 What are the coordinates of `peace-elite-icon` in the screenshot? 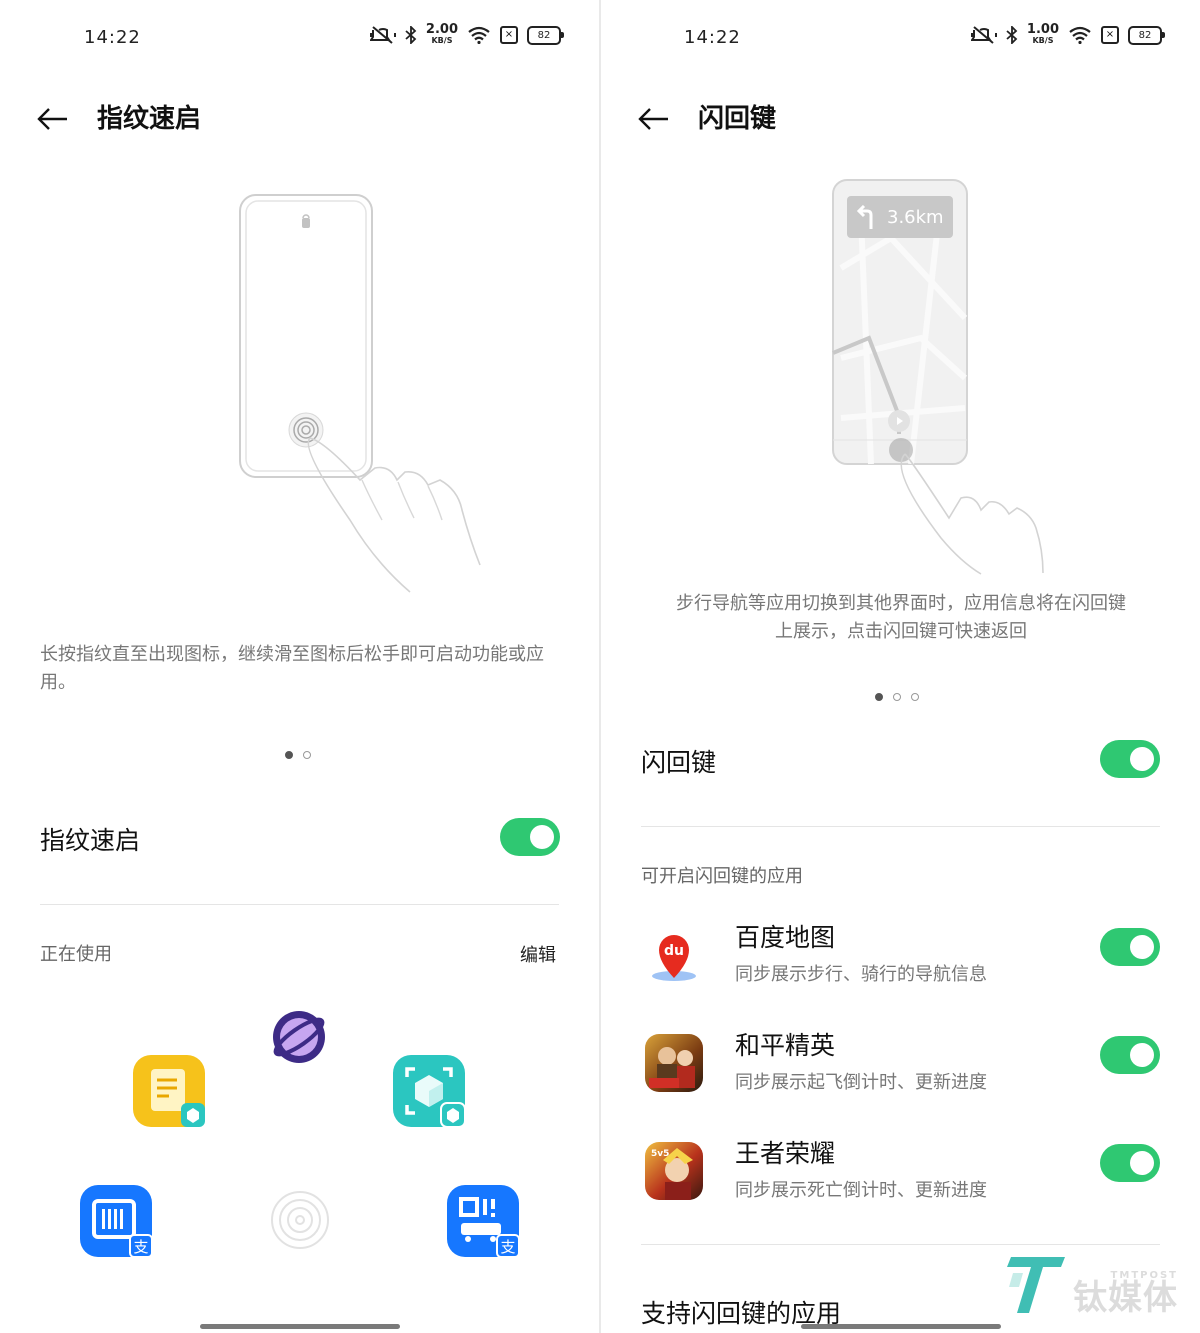 It's located at (674, 1063).